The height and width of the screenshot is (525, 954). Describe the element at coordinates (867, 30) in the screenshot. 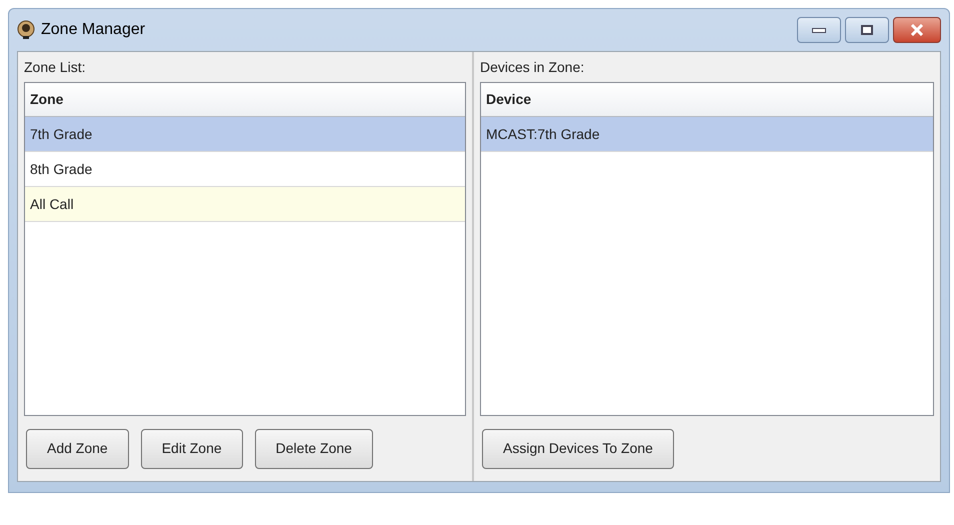

I see `maximize-button` at that location.